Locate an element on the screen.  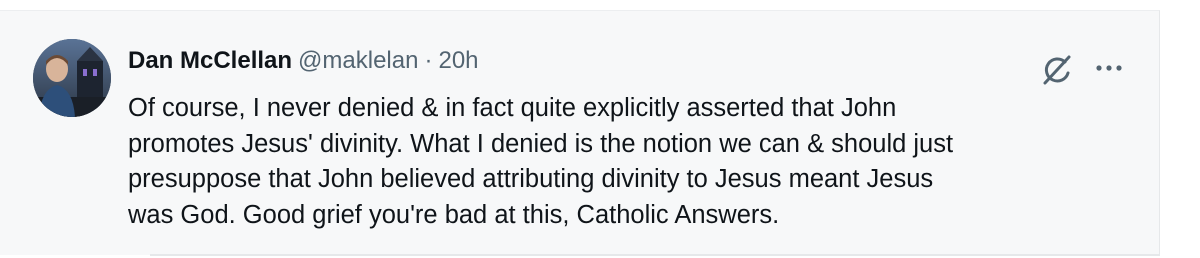
more-options-icon is located at coordinates (1109, 68).